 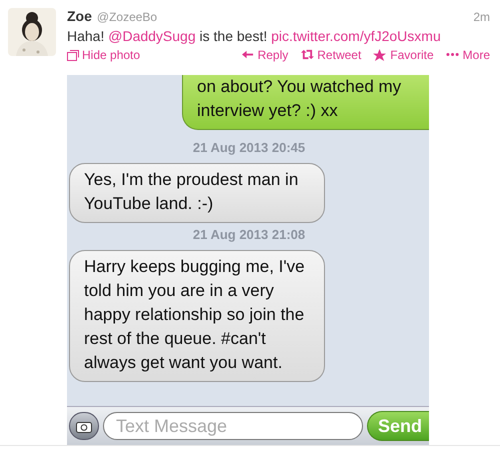 I want to click on star-icon, so click(x=380, y=55).